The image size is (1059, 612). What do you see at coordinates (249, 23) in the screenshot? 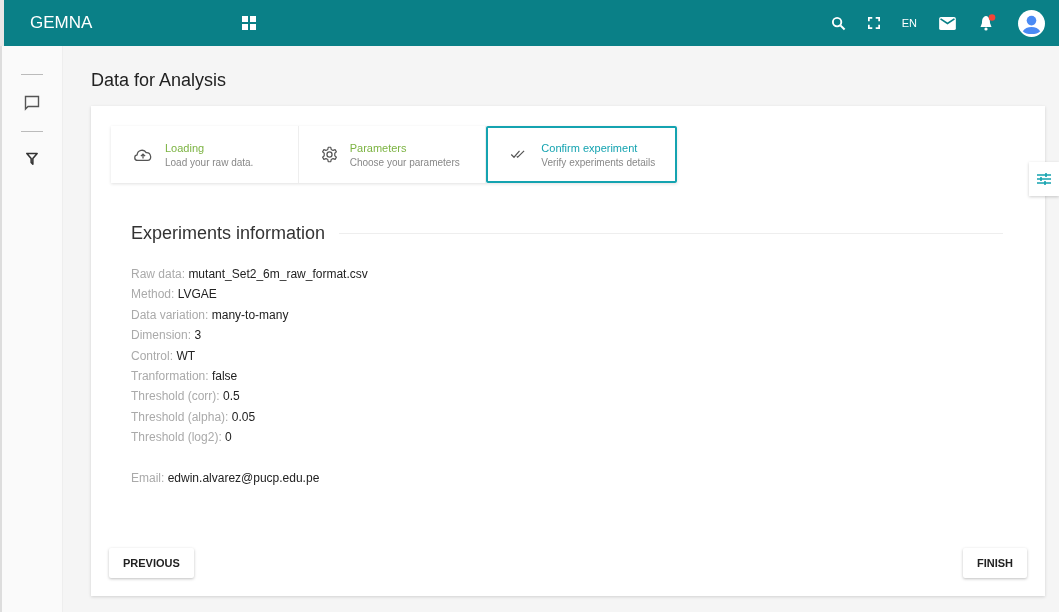
I see `apps-grid-icon` at bounding box center [249, 23].